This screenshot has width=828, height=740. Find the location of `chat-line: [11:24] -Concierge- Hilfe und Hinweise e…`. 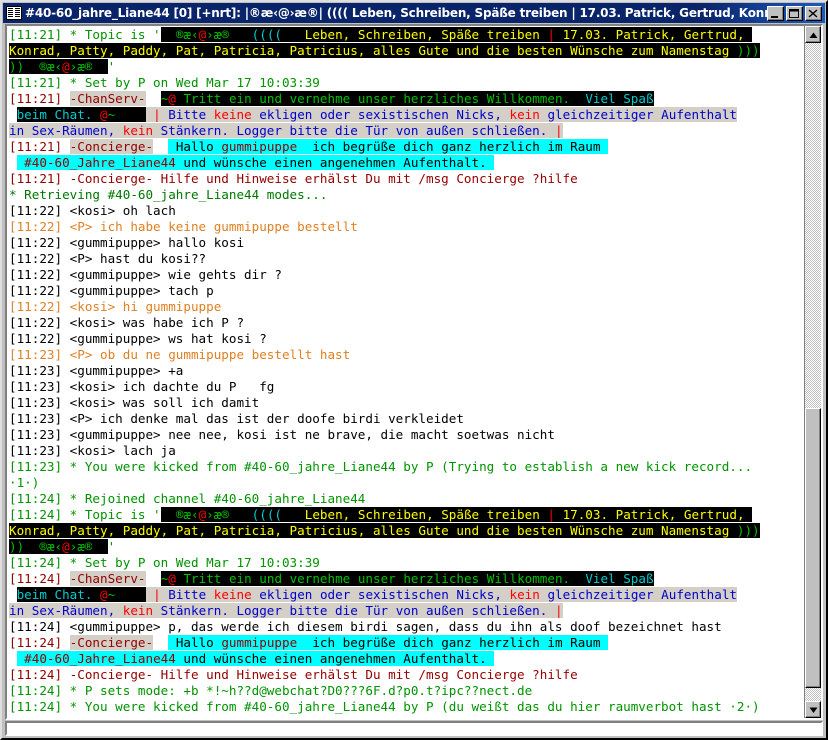

chat-line: [11:24] -Concierge- Hilfe und Hinweise e… is located at coordinates (406, 675).